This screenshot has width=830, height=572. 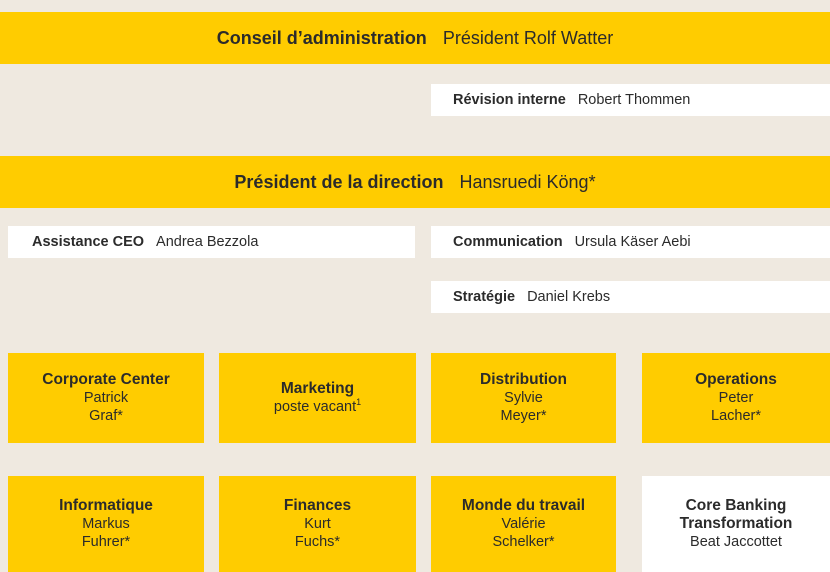 What do you see at coordinates (484, 297) in the screenshot?
I see `strategy-title: Stratégie` at bounding box center [484, 297].